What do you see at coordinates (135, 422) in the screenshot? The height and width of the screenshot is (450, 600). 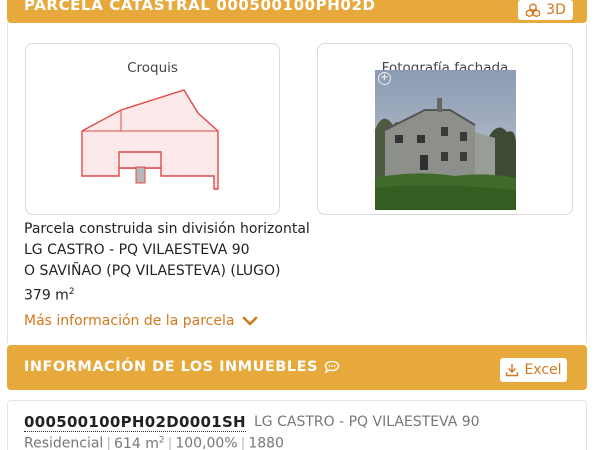 I see `inmueble-ref-link: 000500100PH02D0001SH` at bounding box center [135, 422].